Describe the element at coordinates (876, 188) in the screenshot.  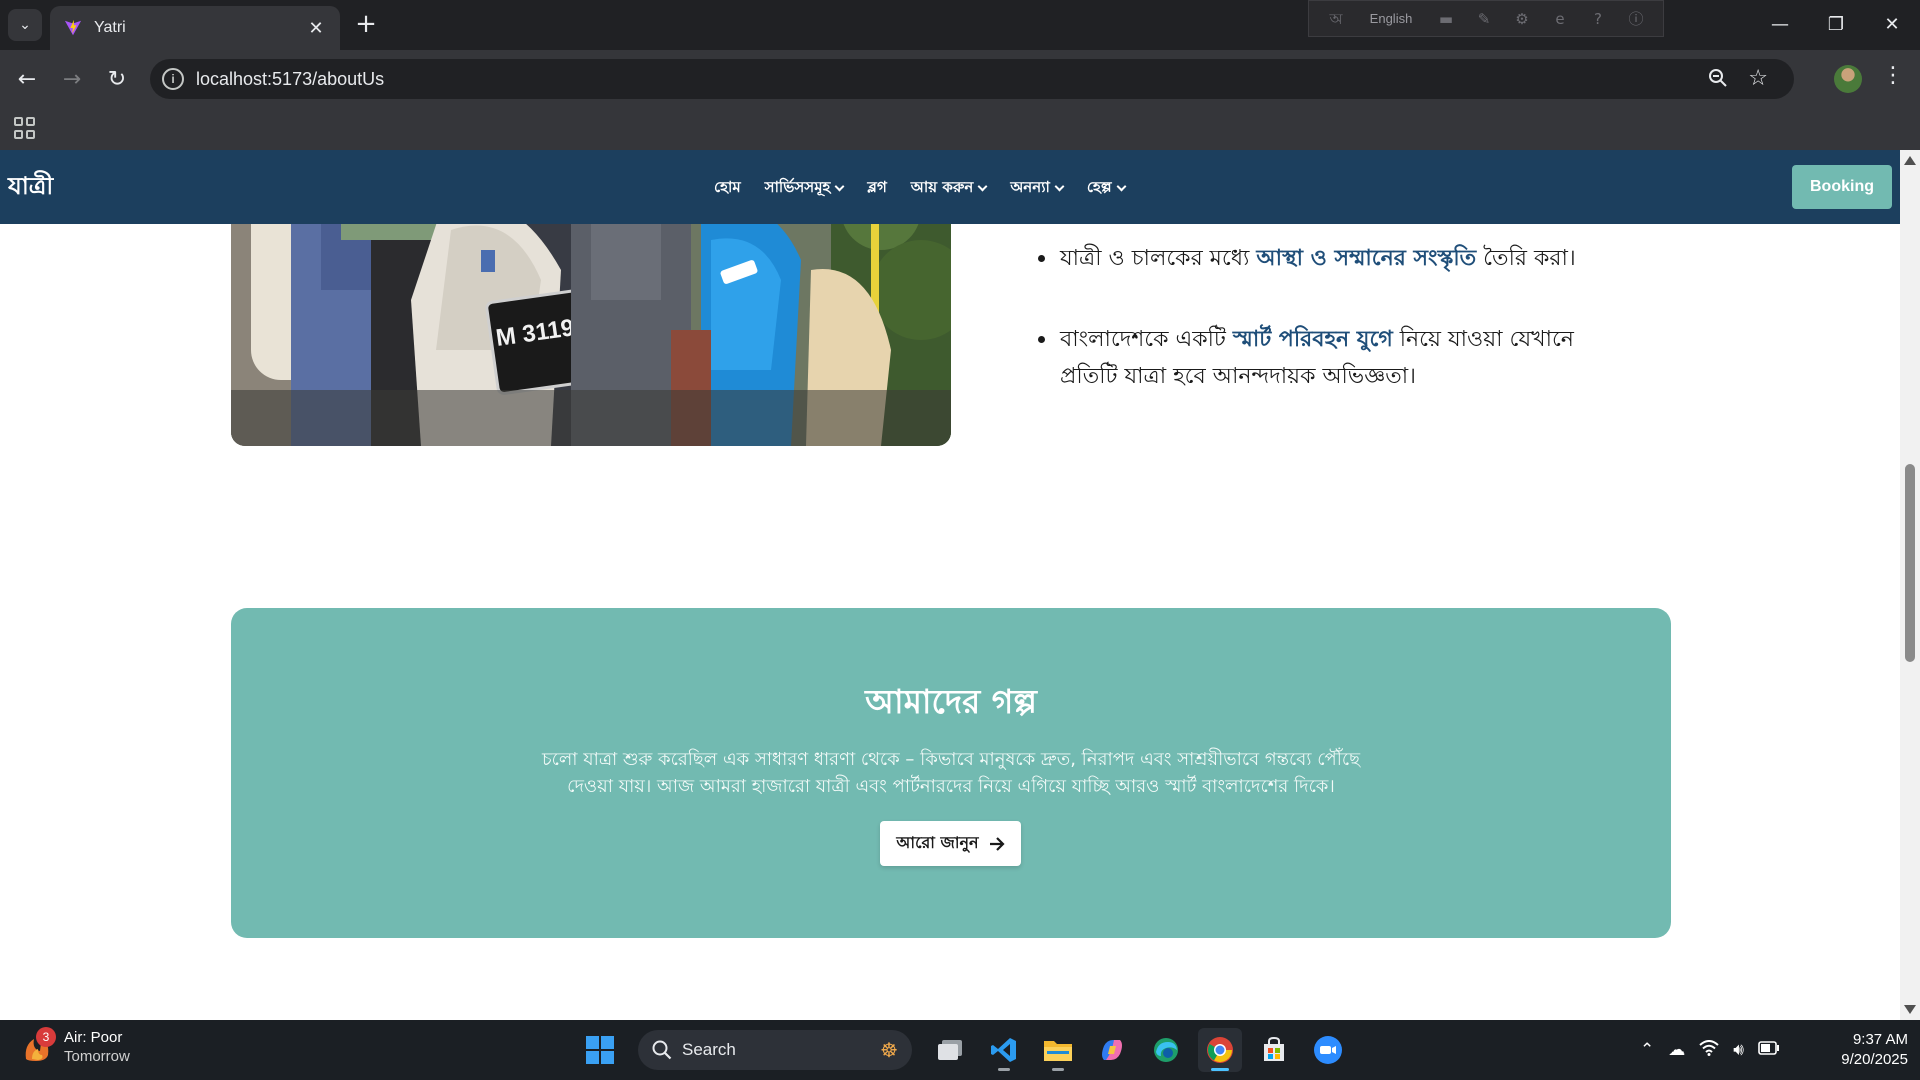
I see `nav-item-blog: ব্লগ` at that location.